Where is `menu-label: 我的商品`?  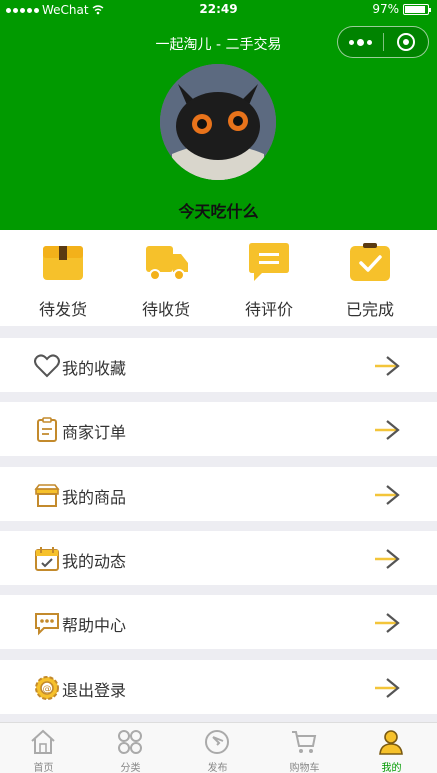
menu-label: 我的商品 is located at coordinates (94, 497).